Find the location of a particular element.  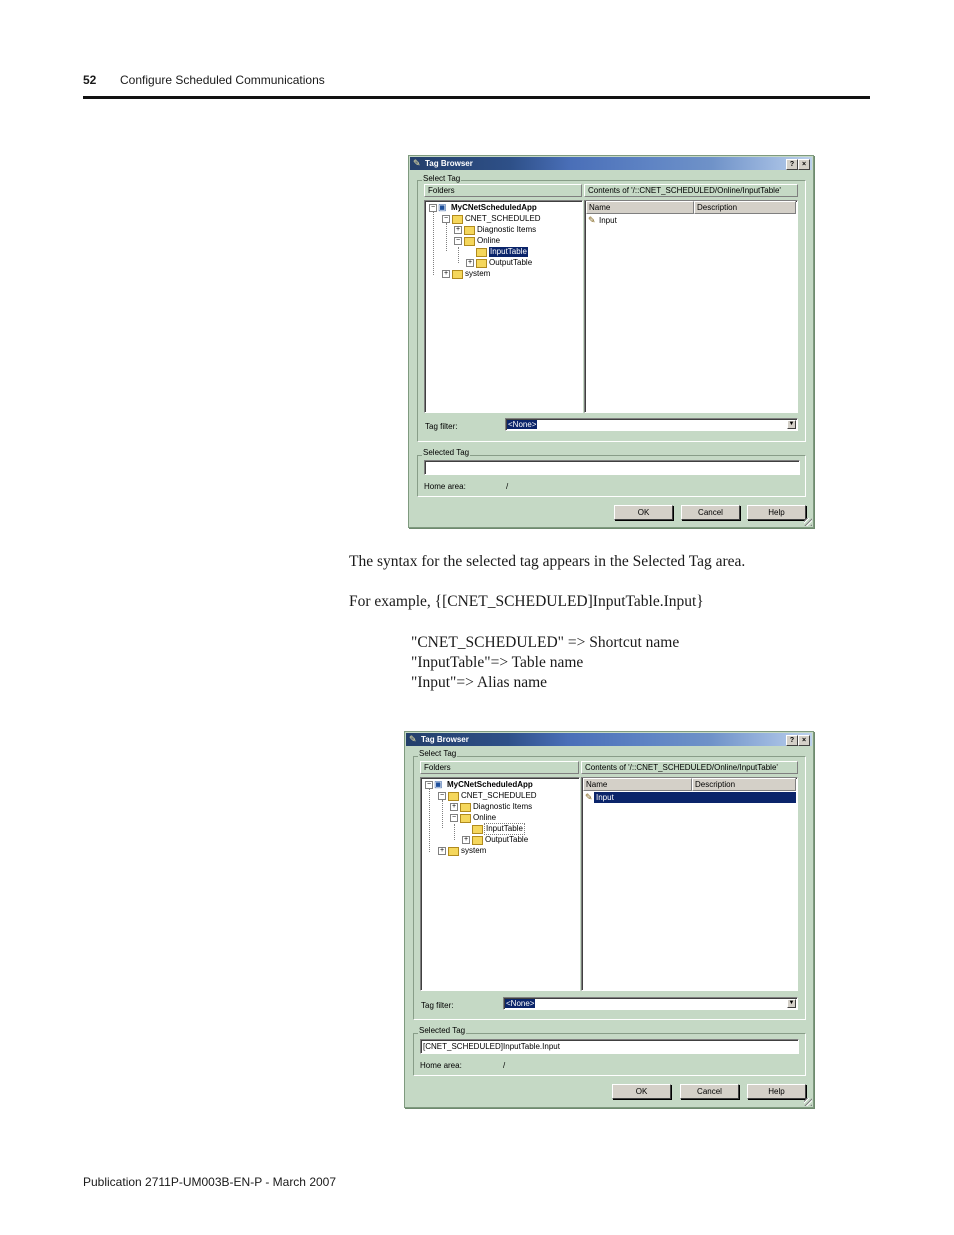

dialog-title: Tag Browser is located at coordinates (445, 739).